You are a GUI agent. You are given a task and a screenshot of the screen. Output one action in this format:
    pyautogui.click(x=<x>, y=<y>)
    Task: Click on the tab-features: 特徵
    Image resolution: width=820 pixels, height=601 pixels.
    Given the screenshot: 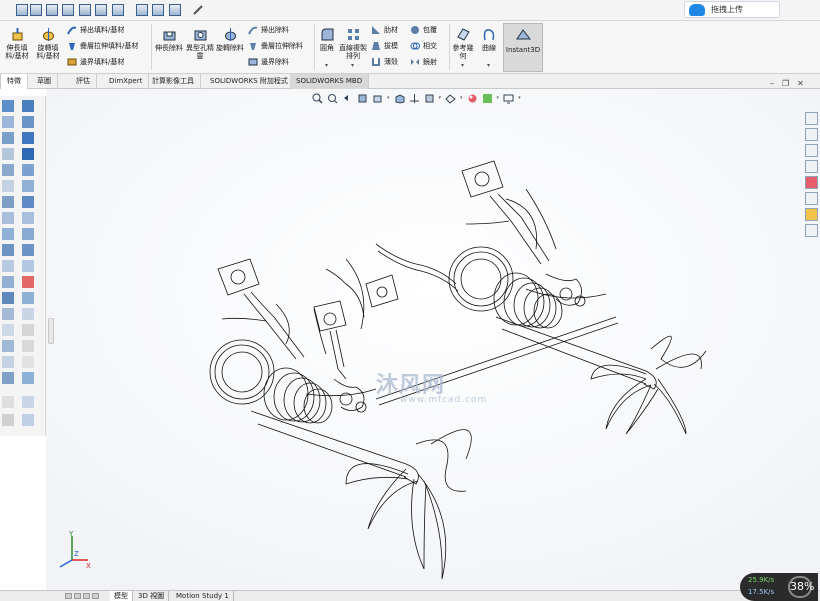 What is the action you would take?
    pyautogui.click(x=14, y=81)
    